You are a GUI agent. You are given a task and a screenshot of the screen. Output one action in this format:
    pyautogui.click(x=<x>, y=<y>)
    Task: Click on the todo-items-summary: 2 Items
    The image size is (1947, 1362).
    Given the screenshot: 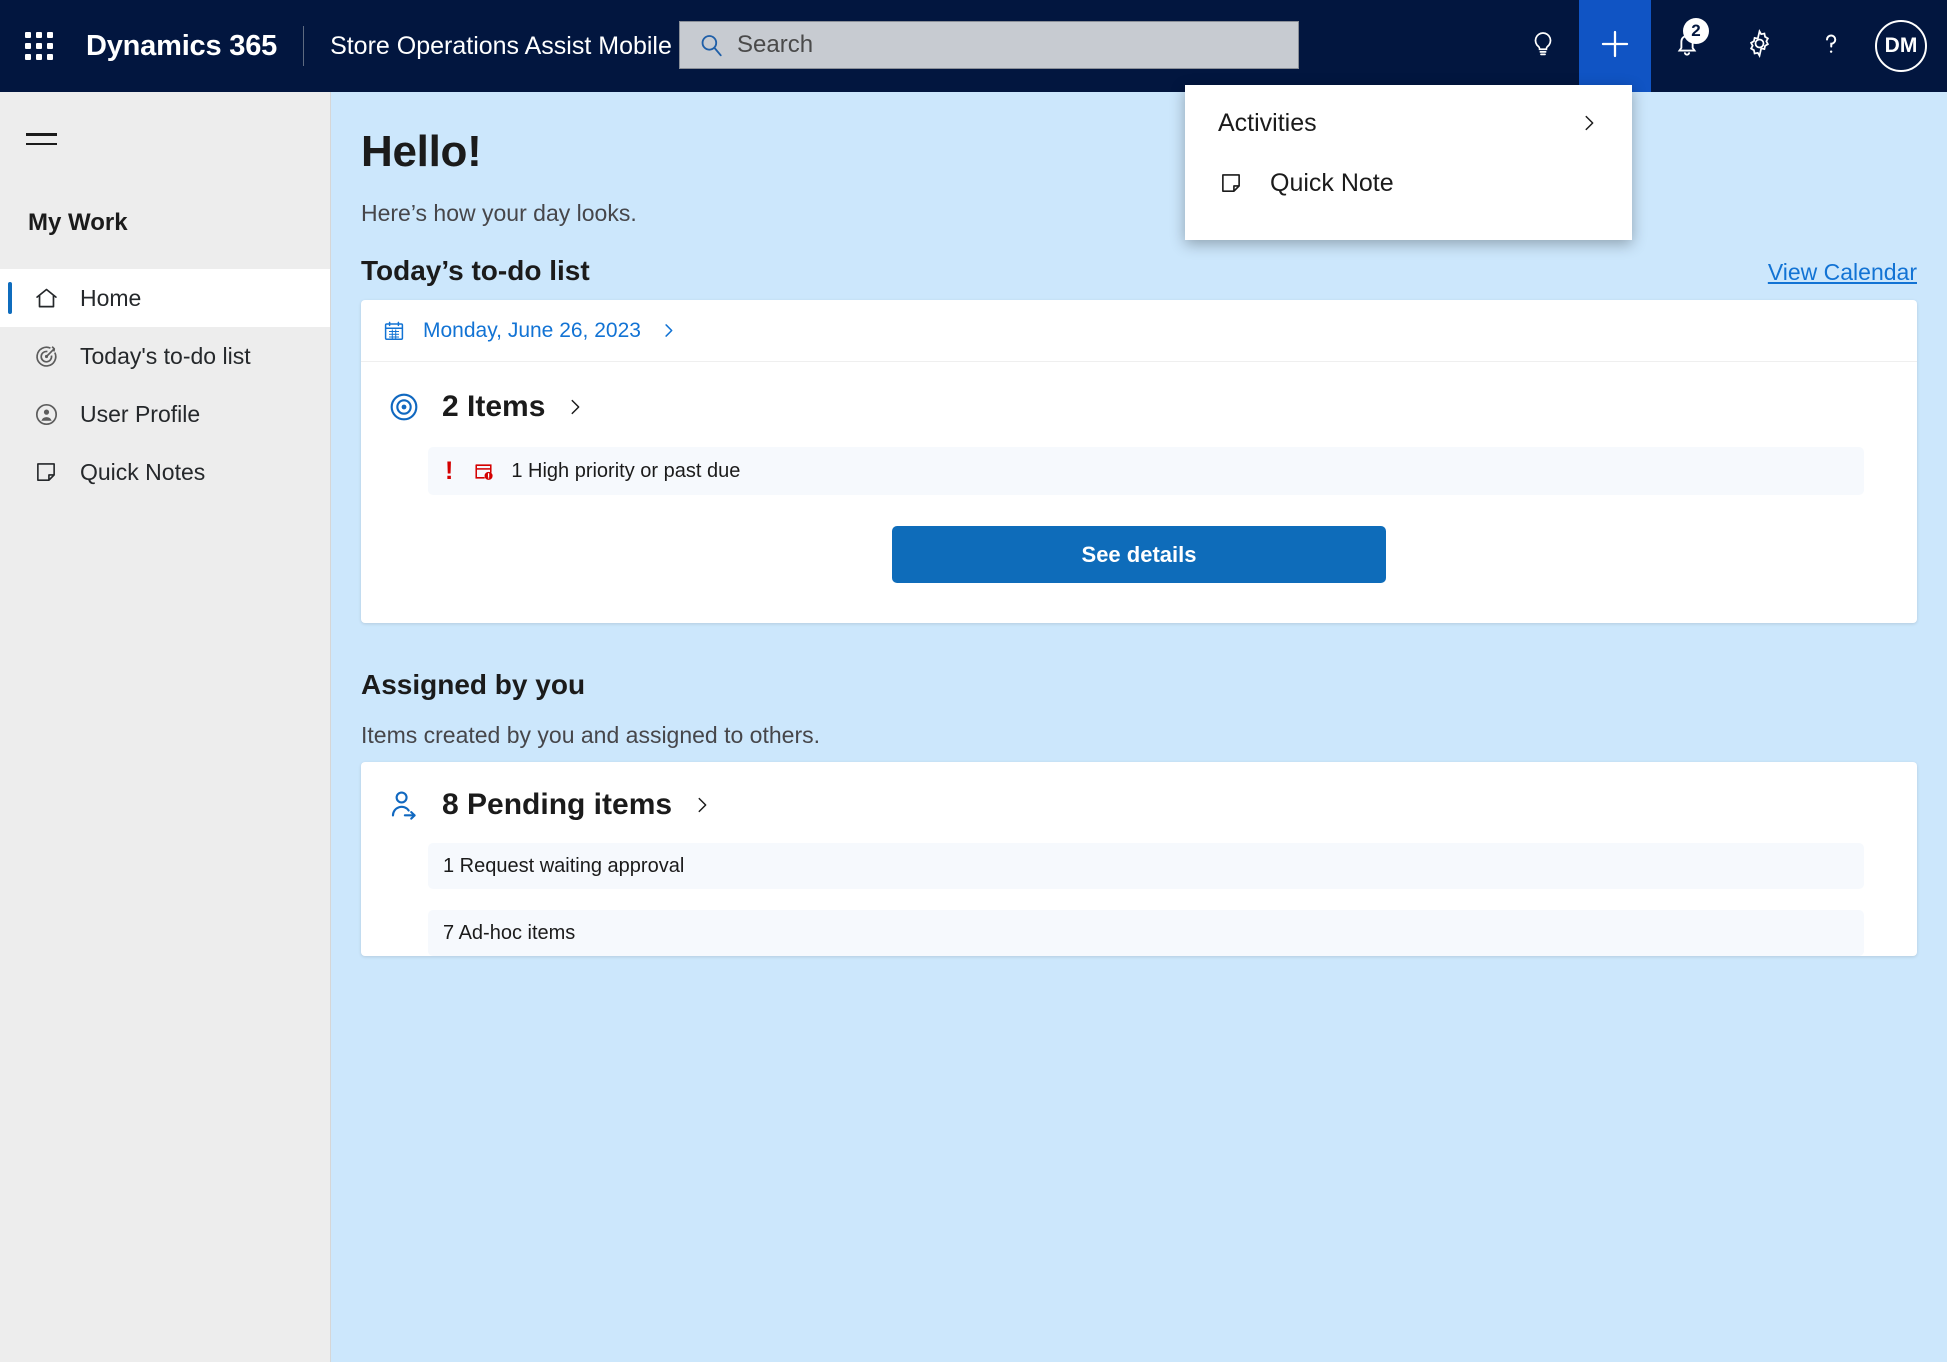 What is the action you would take?
    pyautogui.click(x=1139, y=393)
    